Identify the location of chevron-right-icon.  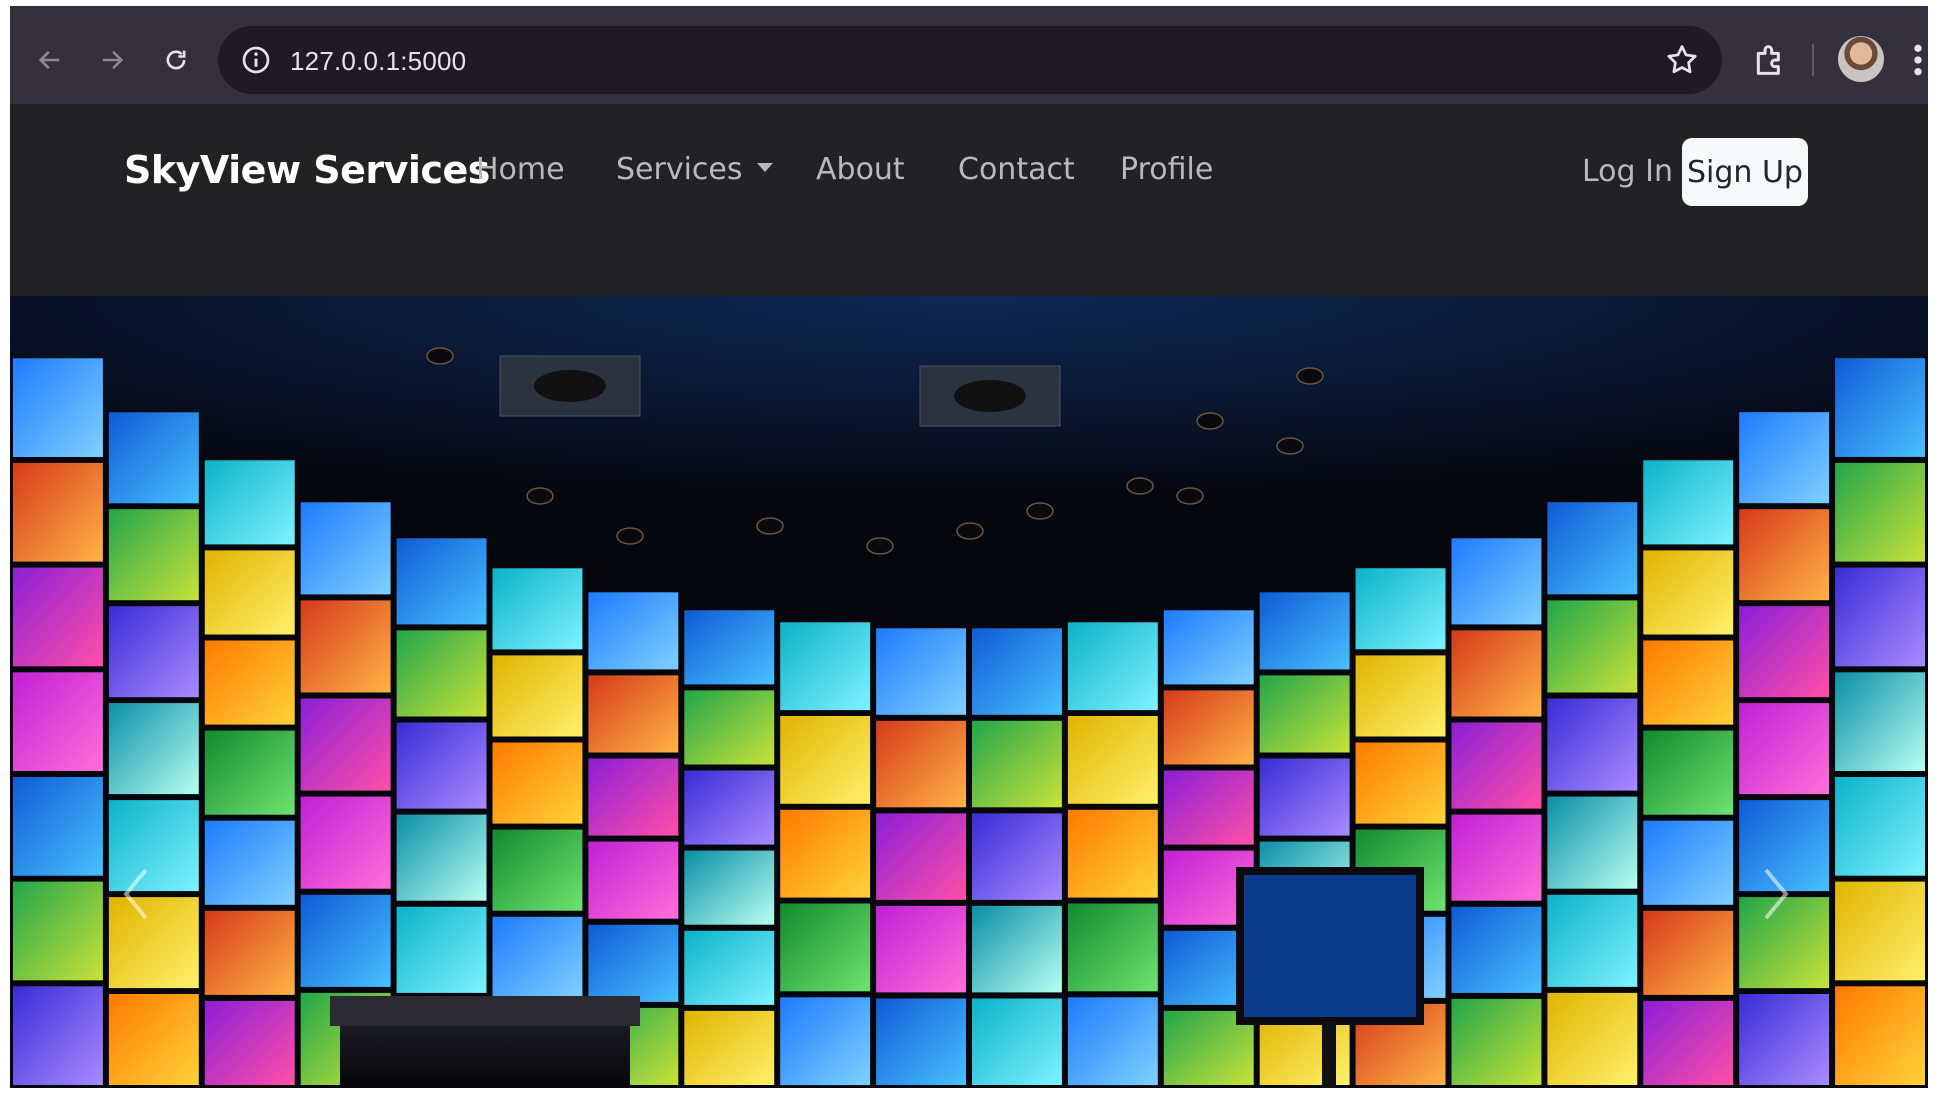
(1776, 894).